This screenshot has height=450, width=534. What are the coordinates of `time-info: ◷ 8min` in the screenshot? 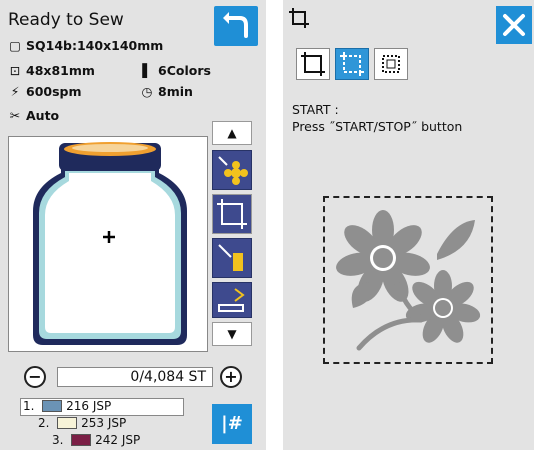 It's located at (167, 91).